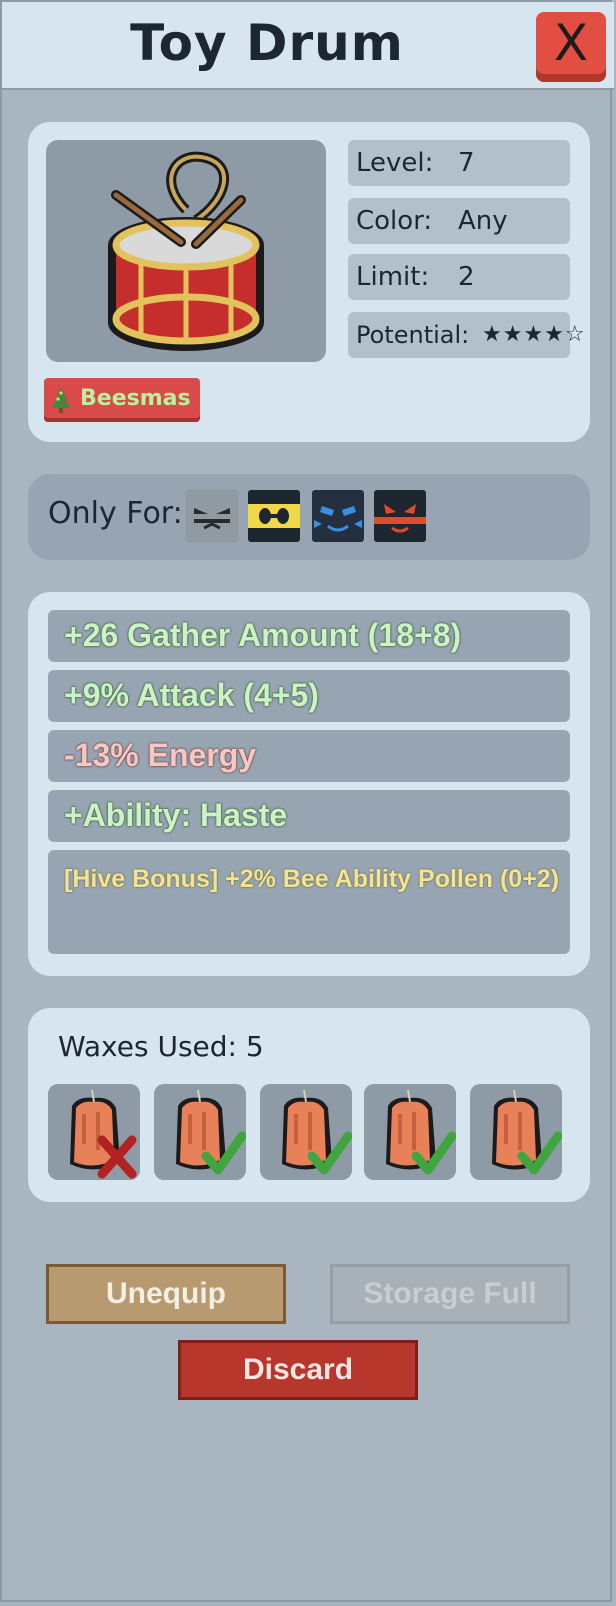 This screenshot has height=1606, width=616. What do you see at coordinates (309, 696) in the screenshot?
I see `bonus-attack: +9% Attack (4+5)` at bounding box center [309, 696].